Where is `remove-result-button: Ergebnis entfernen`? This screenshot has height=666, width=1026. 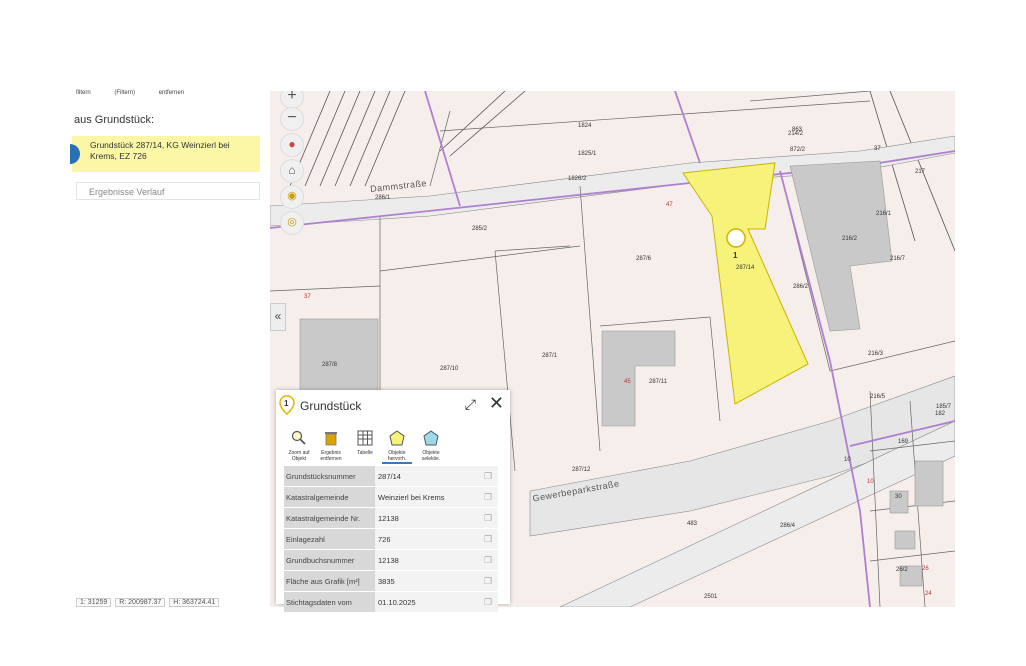
remove-result-button: Ergebnis entfernen is located at coordinates (331, 446).